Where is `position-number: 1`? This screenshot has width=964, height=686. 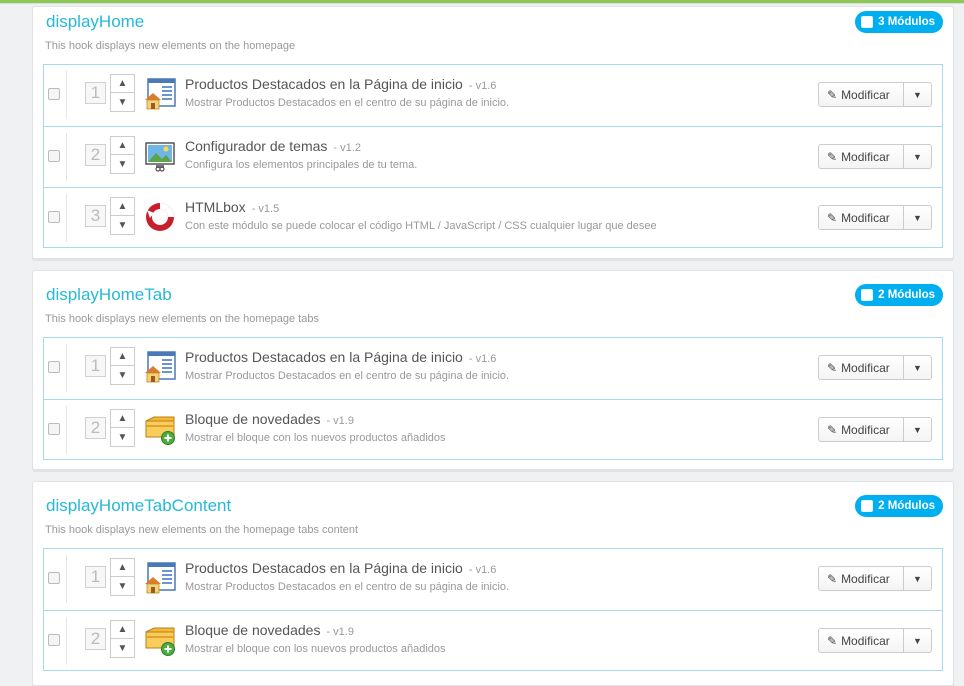 position-number: 1 is located at coordinates (95, 577).